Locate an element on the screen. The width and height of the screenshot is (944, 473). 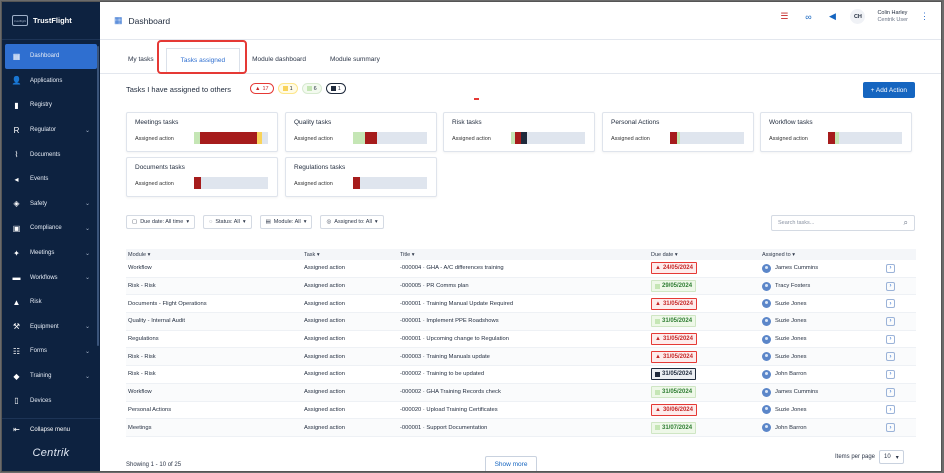
due-date-text: 31/07/2024 is located at coordinates (677, 427).